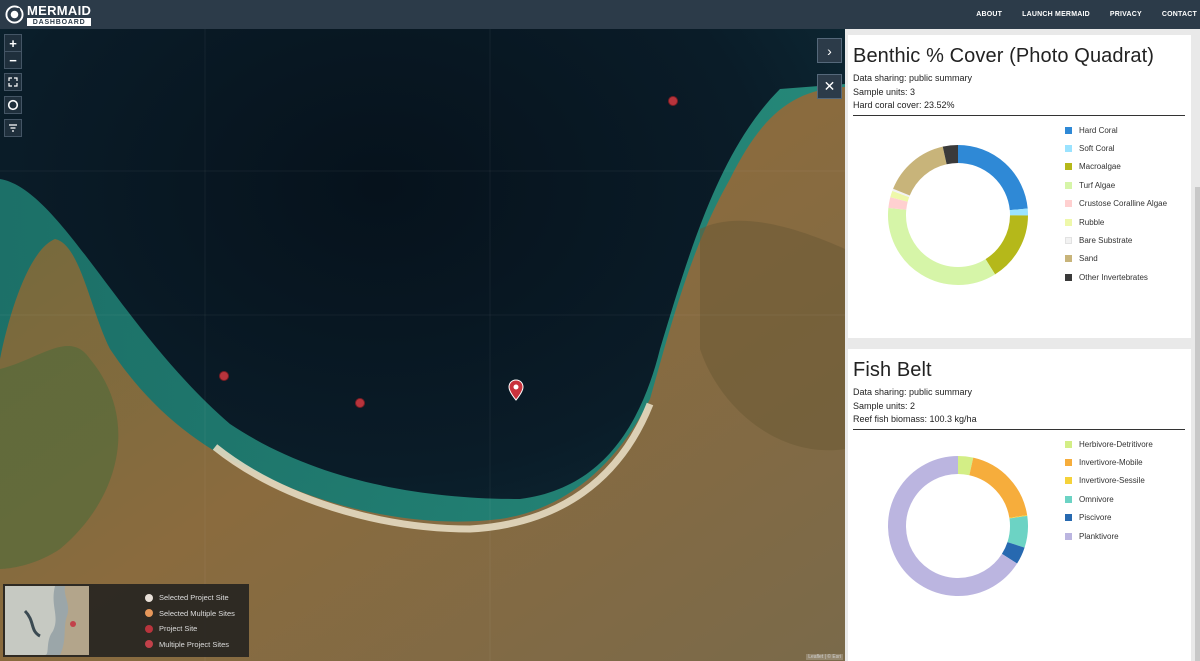 This screenshot has width=1200, height=661. What do you see at coordinates (989, 14) in the screenshot?
I see `nav-about-link: ABOUT` at bounding box center [989, 14].